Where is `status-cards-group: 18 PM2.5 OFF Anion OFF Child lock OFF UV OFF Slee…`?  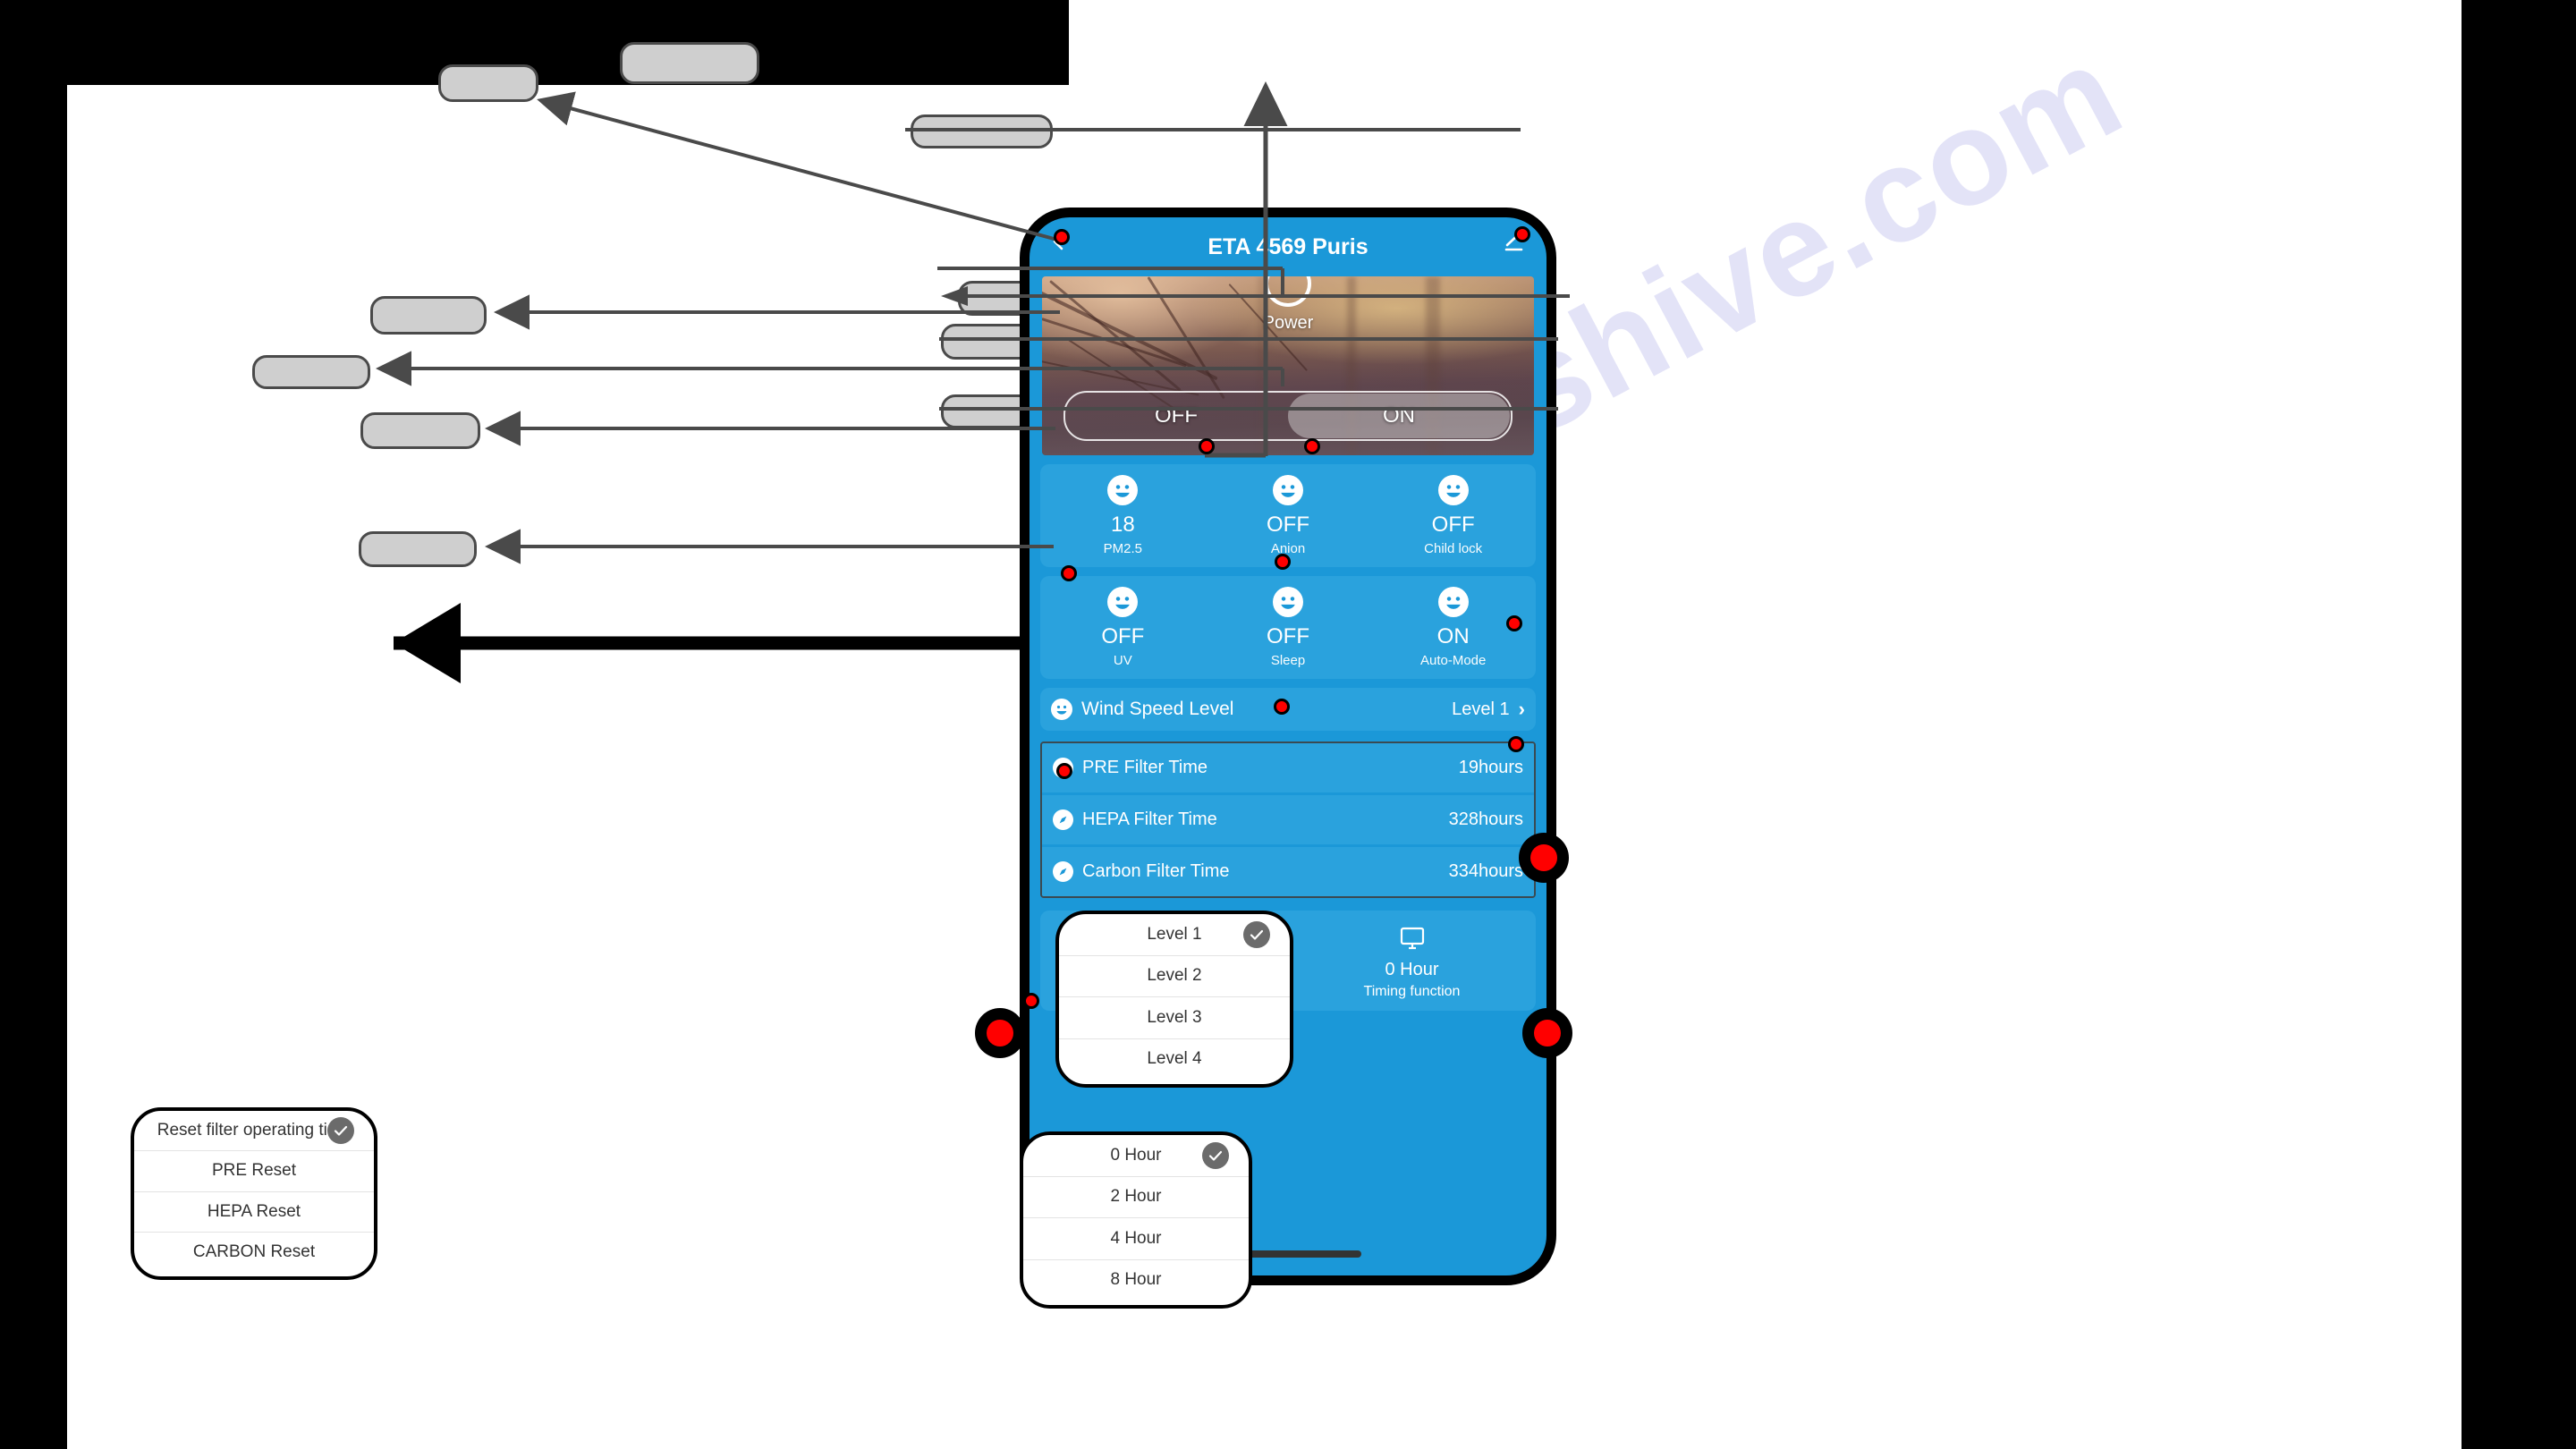
status-cards-group: 18 PM2.5 OFF Anion OFF Child lock OFF UV OFF Slee… is located at coordinates (1288, 571).